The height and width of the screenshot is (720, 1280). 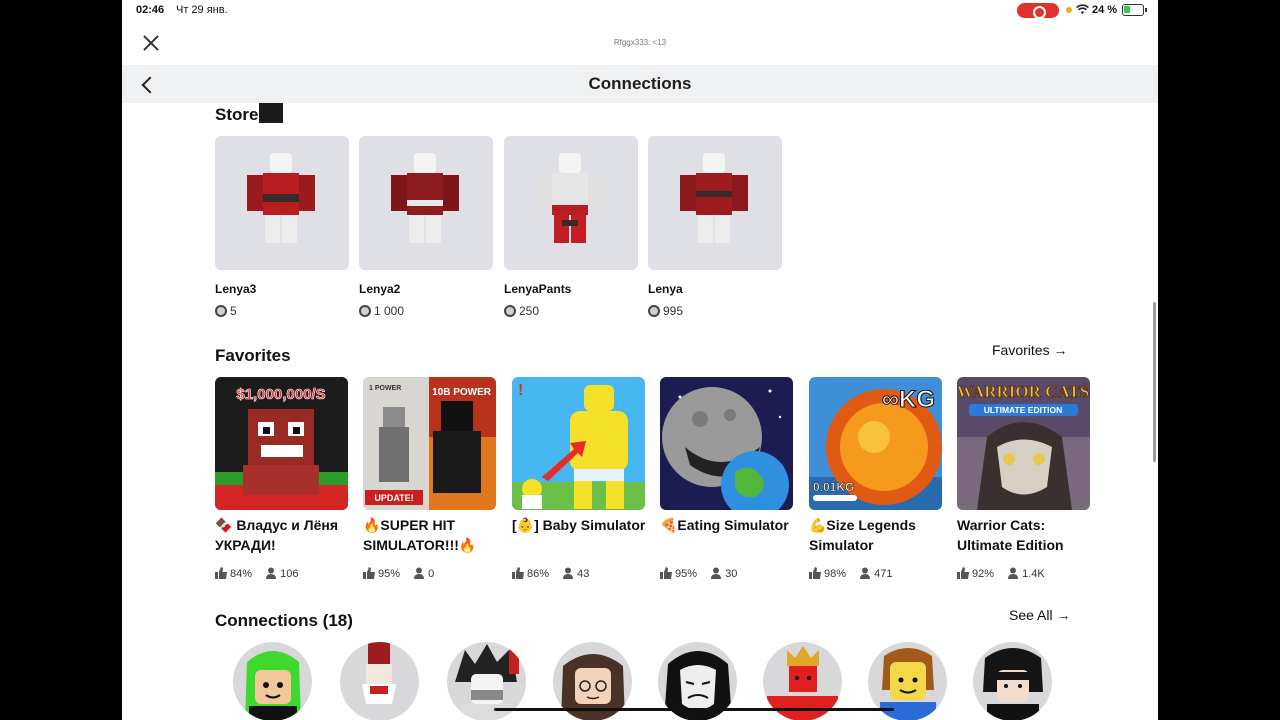 I want to click on battery-percent: 24 %, so click(x=1105, y=10).